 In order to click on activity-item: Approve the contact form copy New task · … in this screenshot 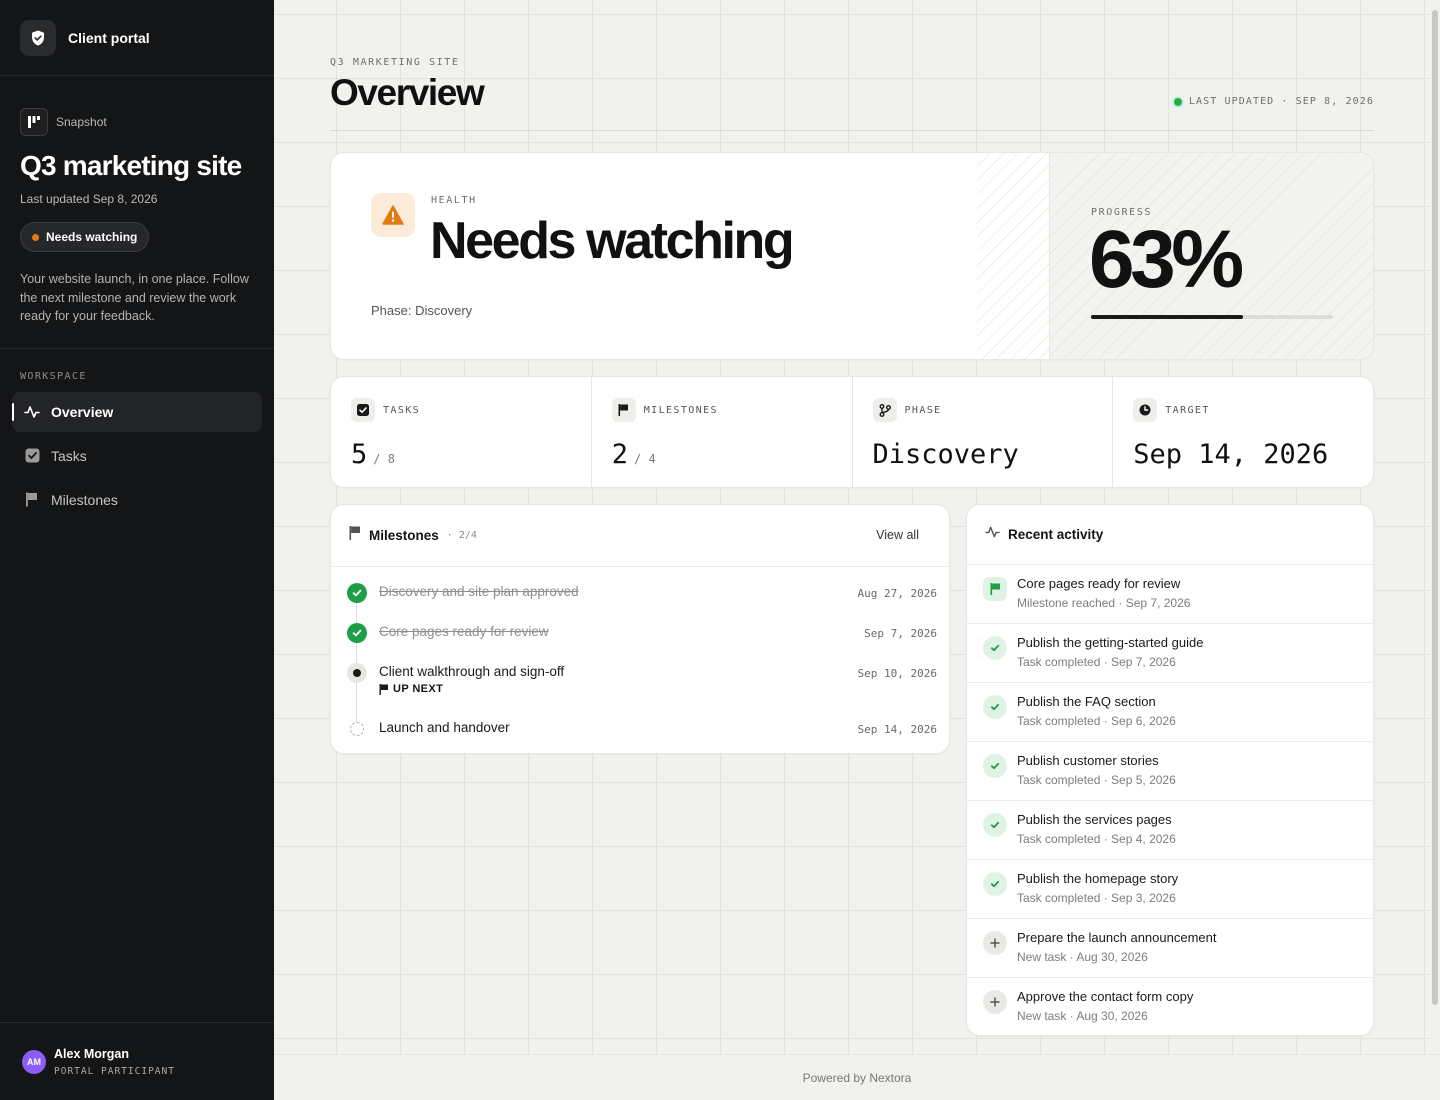, I will do `click(1170, 1006)`.